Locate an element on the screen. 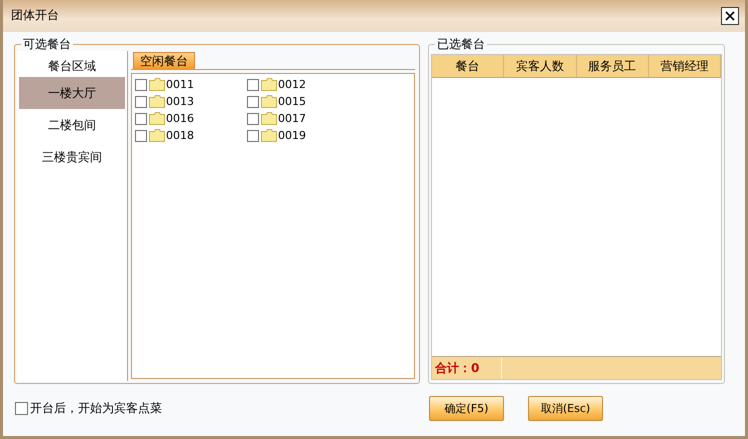 The height and width of the screenshot is (439, 748). idle-tables-tab: 空闲餐台 is located at coordinates (164, 60).